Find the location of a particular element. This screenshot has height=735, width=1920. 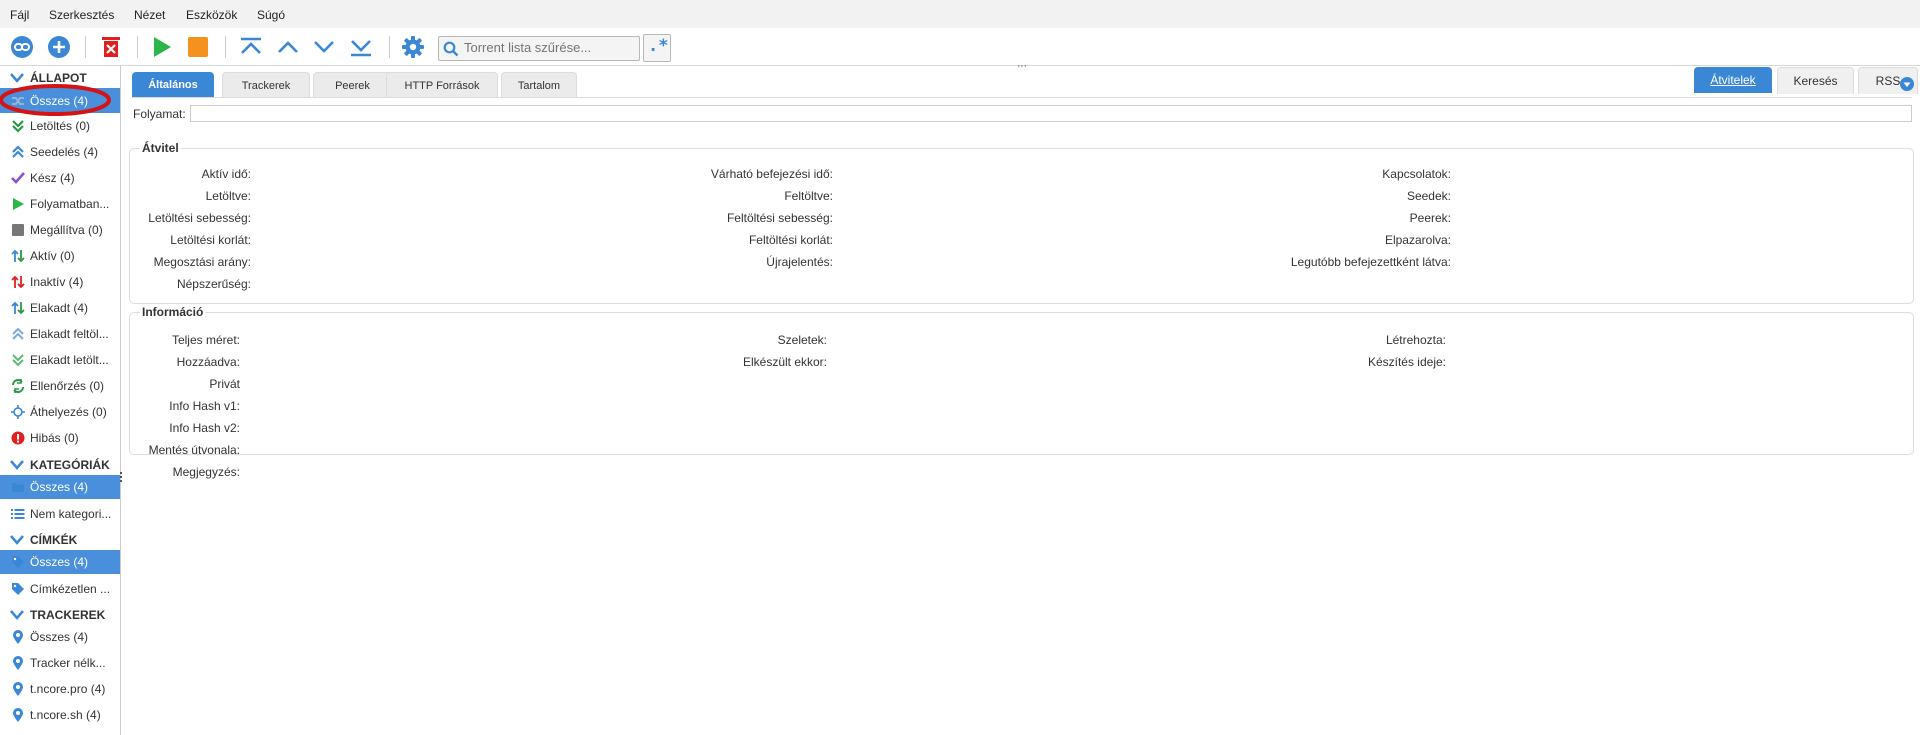

status-moving: Áthelyezés (0) is located at coordinates (60, 412).